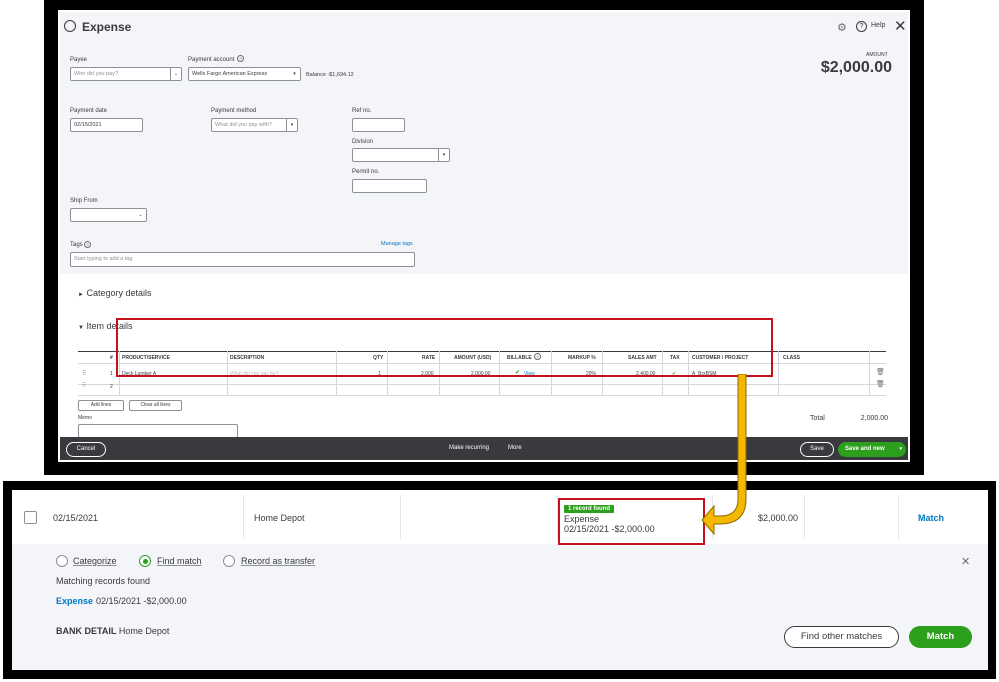  What do you see at coordinates (108, 215) in the screenshot?
I see `ship-from-select: ⌄` at bounding box center [108, 215].